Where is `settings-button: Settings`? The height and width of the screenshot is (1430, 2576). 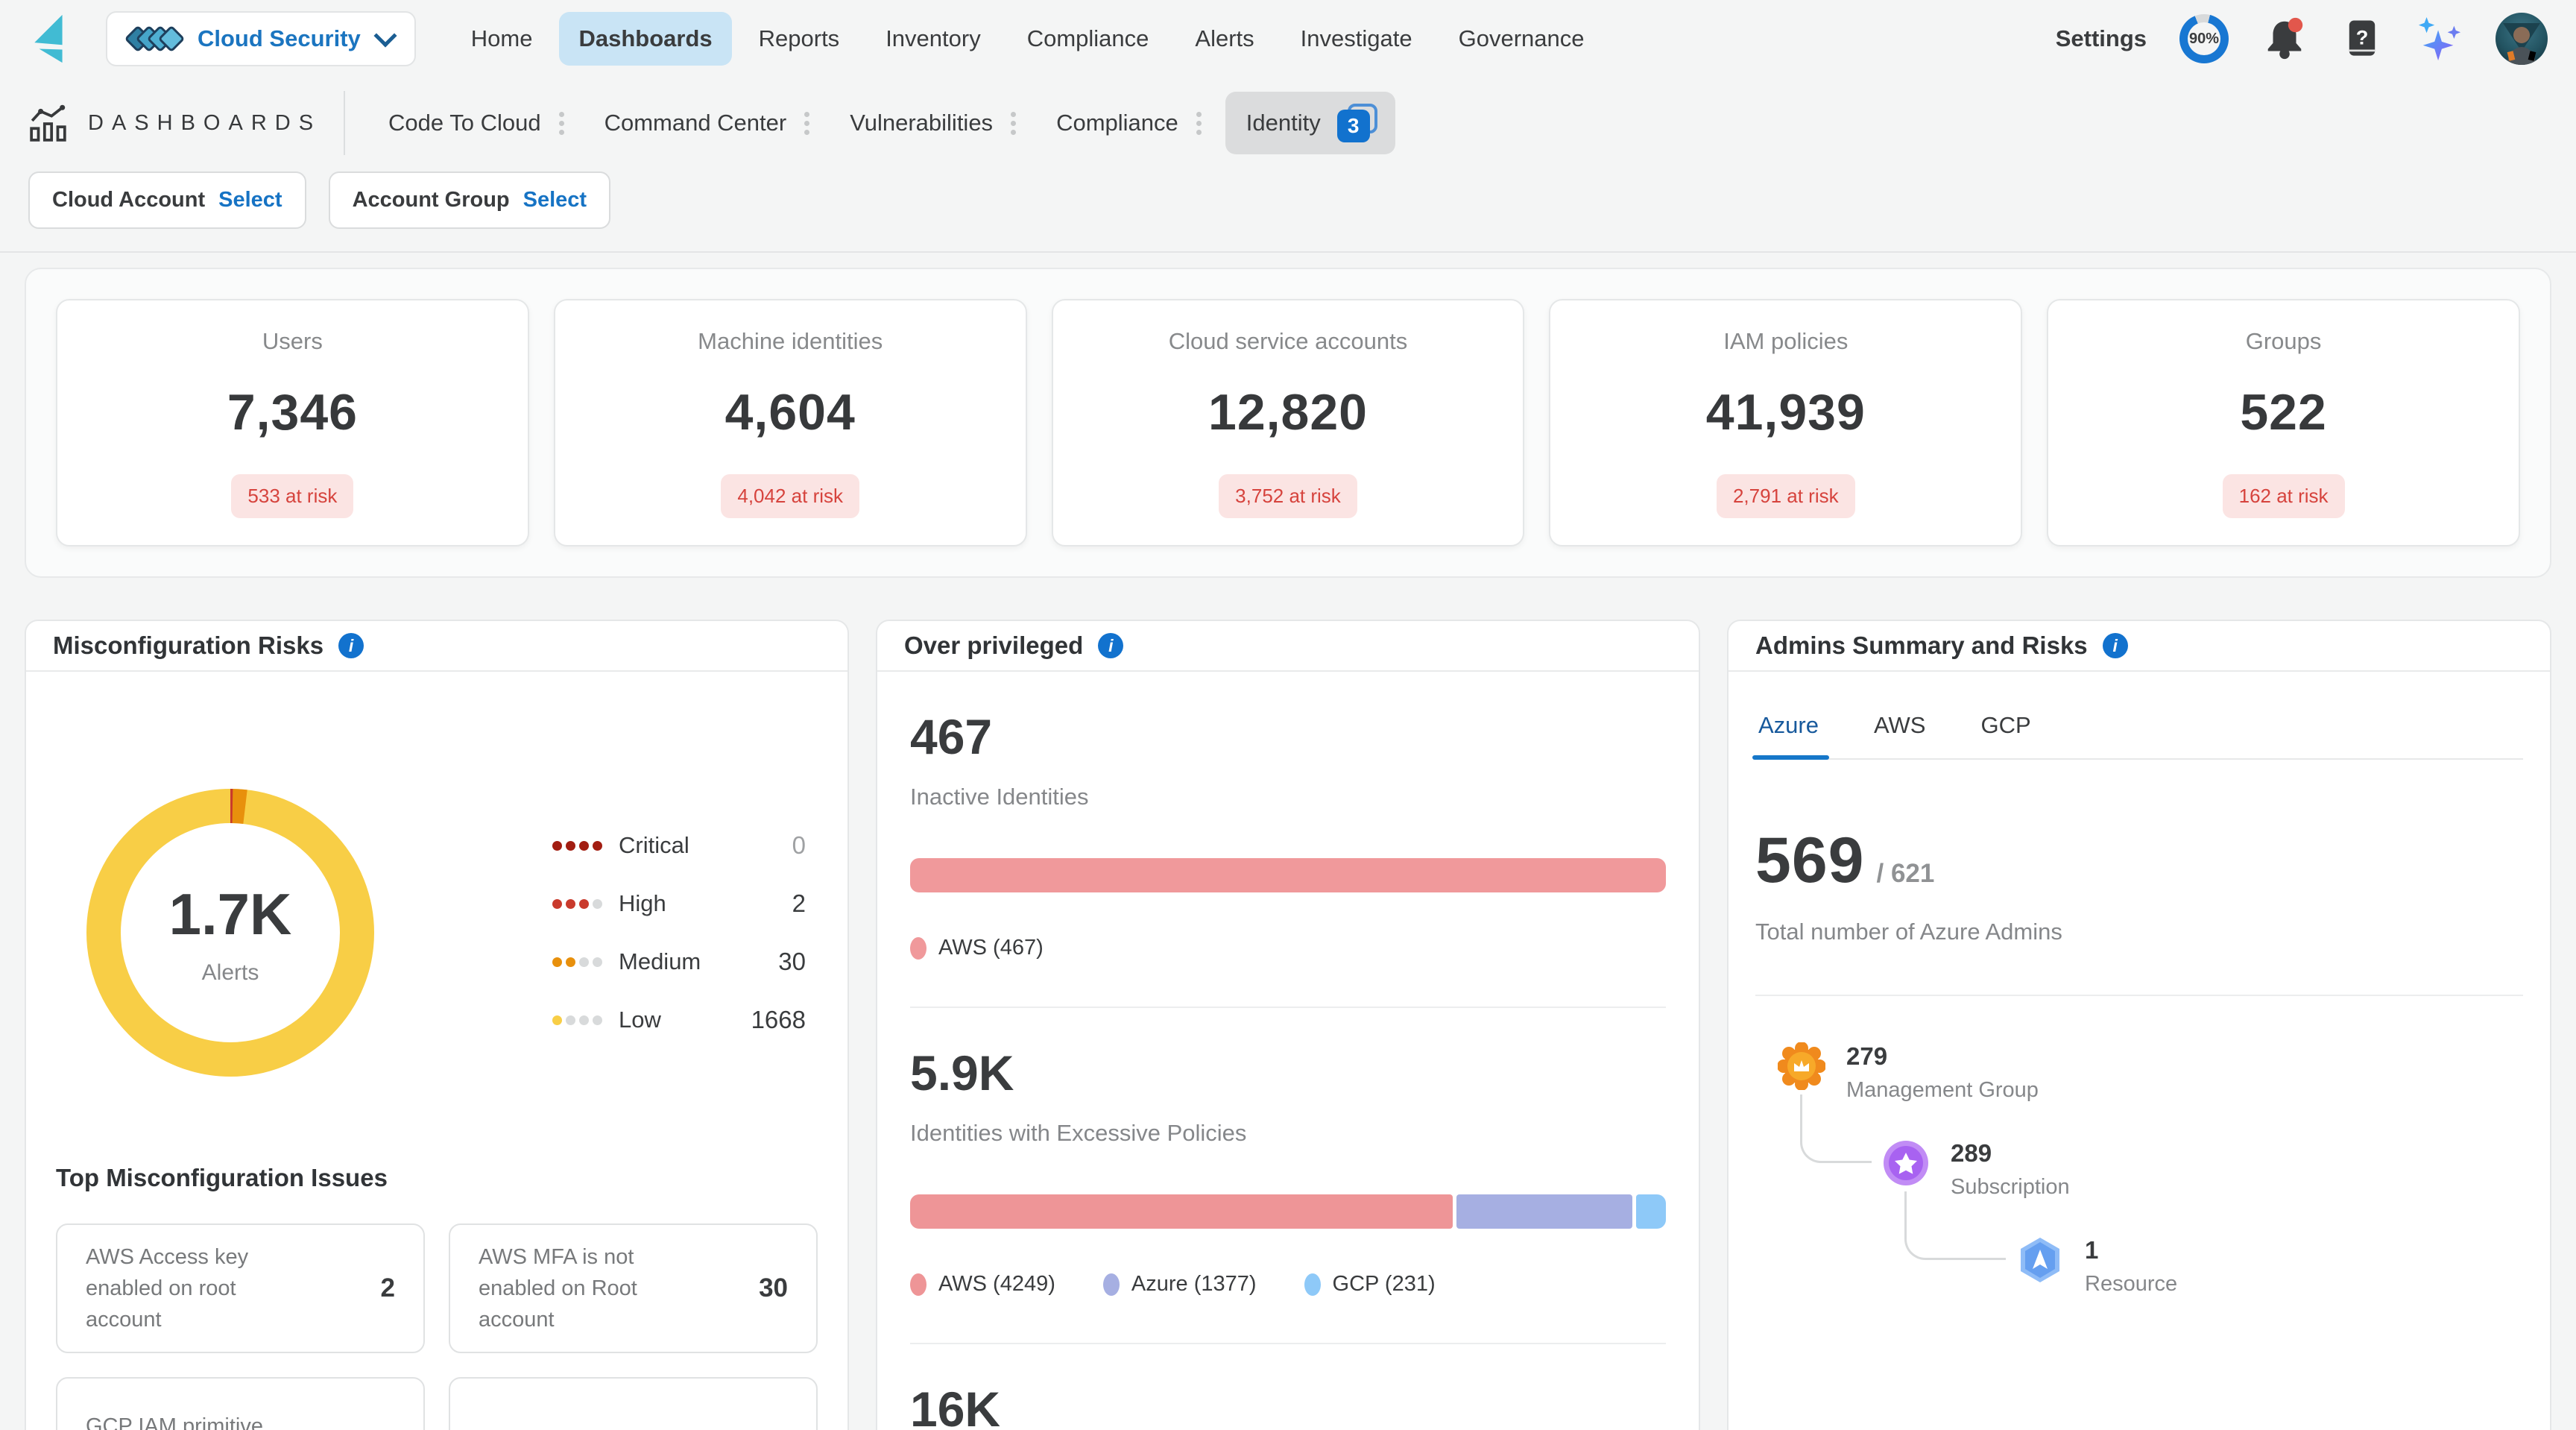
settings-button: Settings is located at coordinates (2101, 38).